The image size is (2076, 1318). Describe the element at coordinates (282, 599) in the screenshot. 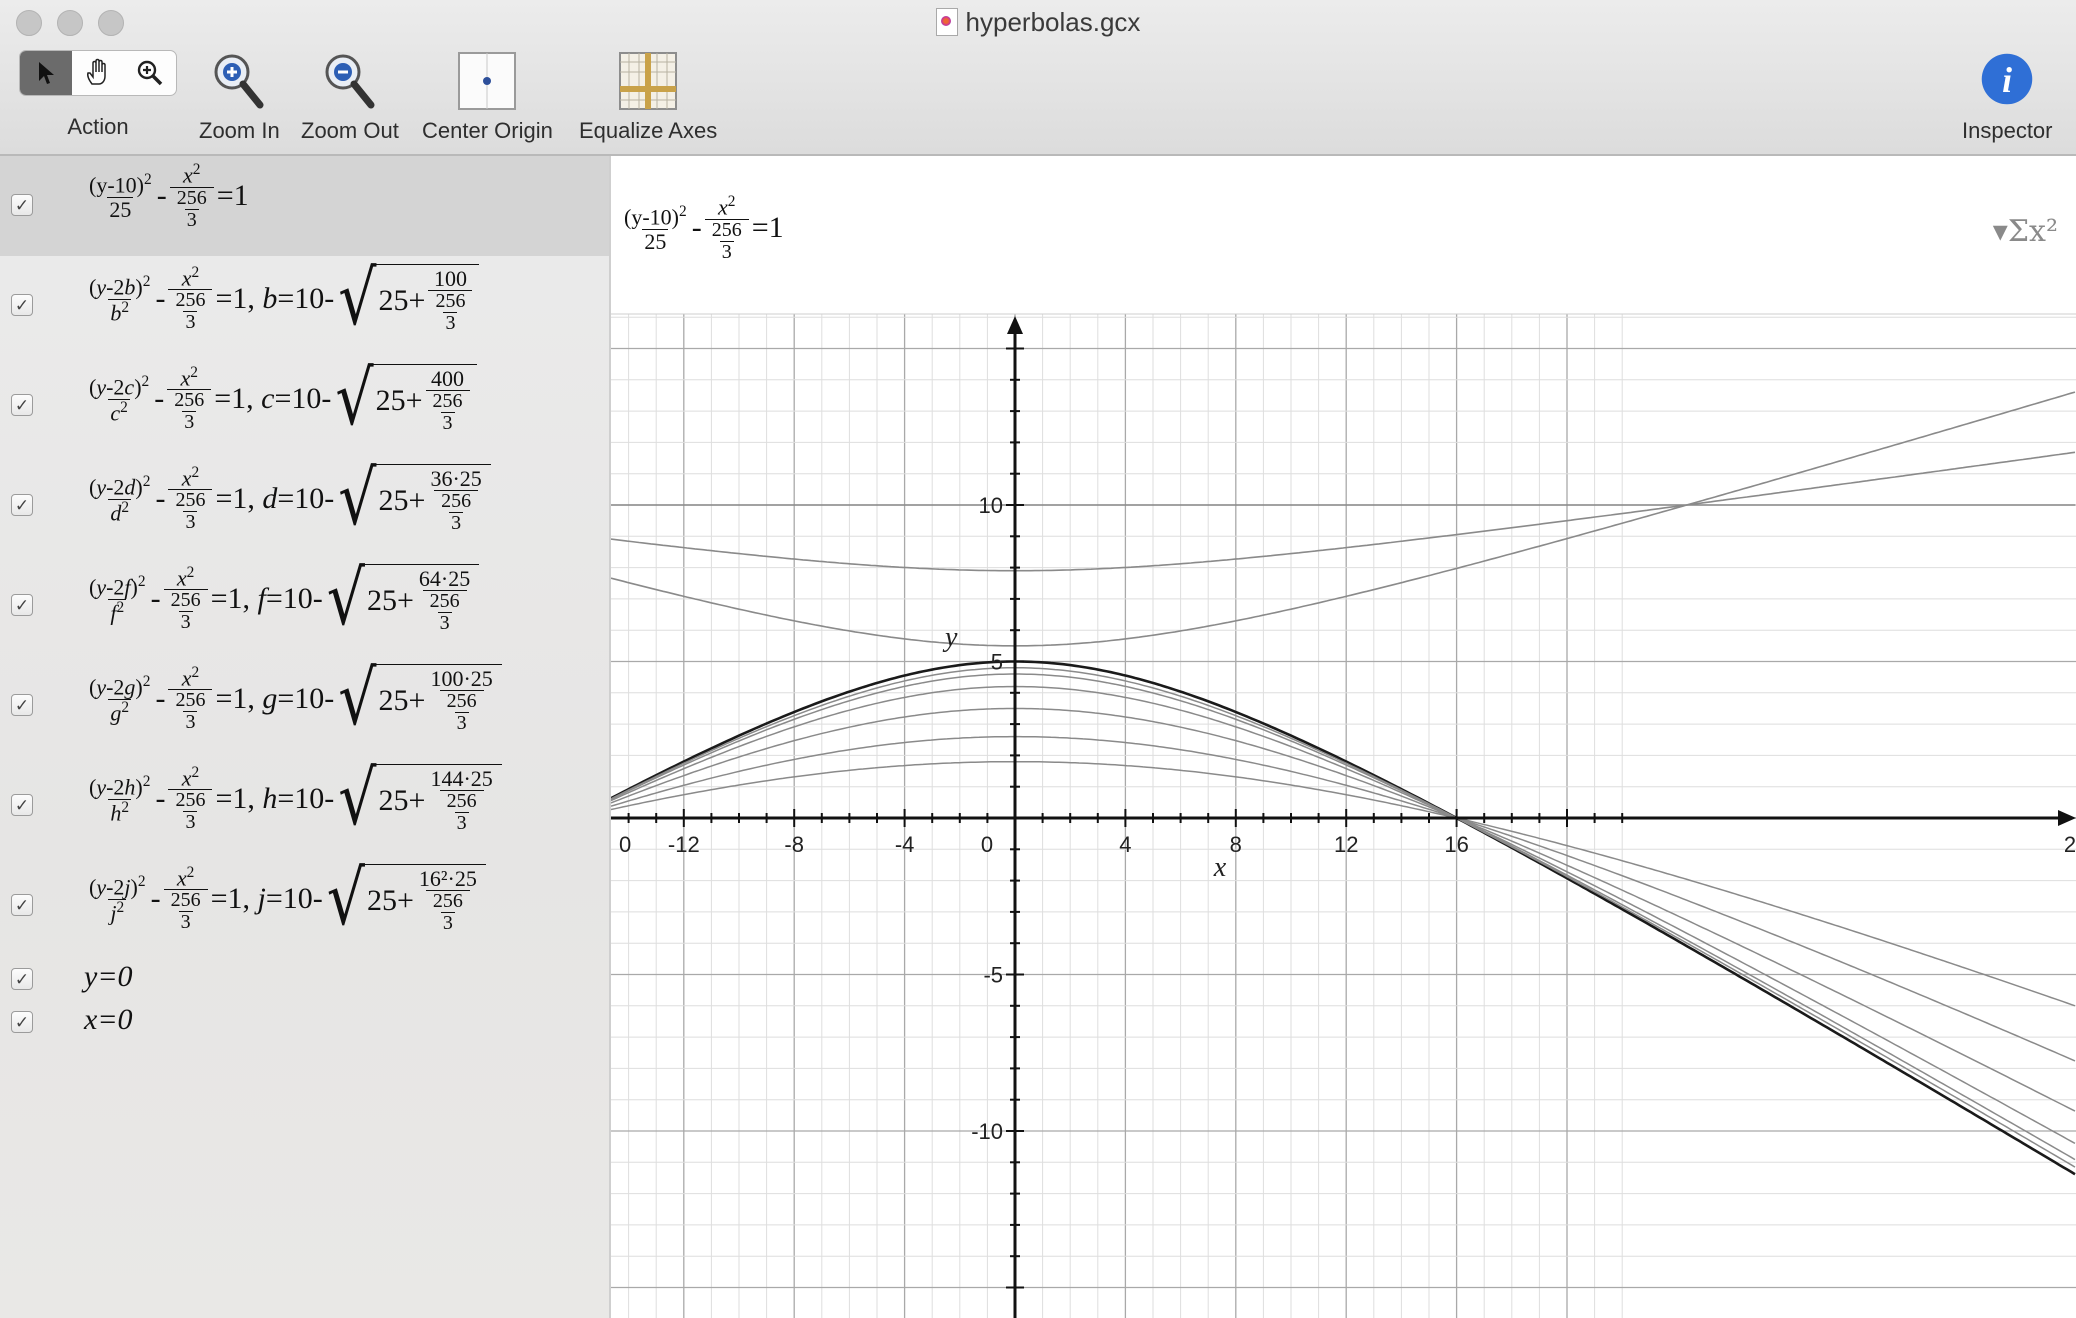

I see `equation-text: (y-2f)2 f2- x2 256 3 =1, f =10- √ 25+ 64·25 256 3` at that location.